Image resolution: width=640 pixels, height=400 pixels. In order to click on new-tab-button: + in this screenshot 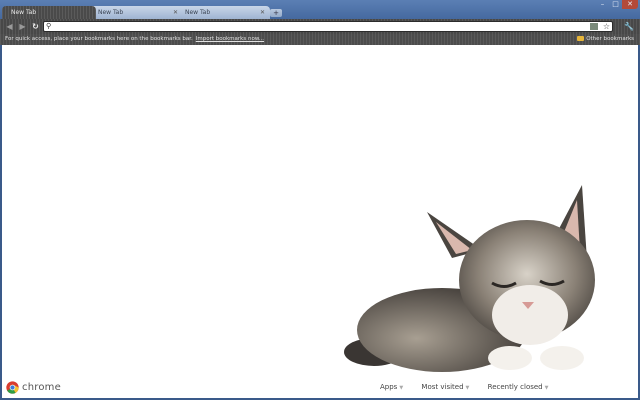, I will do `click(276, 13)`.